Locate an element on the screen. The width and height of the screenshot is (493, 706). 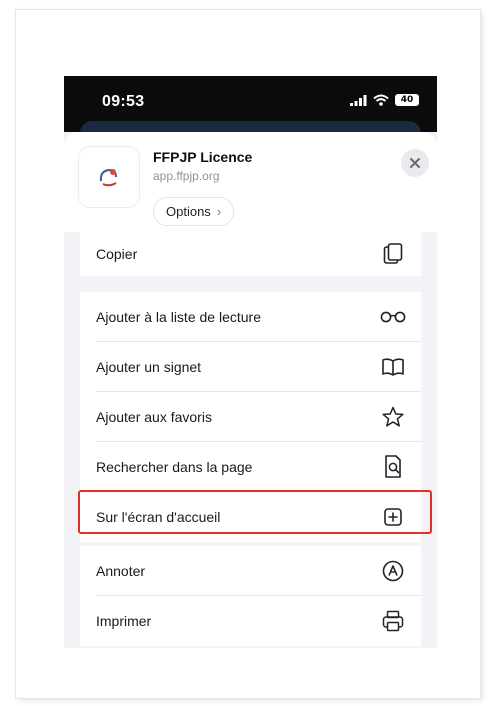
markup-print-card: Annoter Imprimer is located at coordinates (250, 596).